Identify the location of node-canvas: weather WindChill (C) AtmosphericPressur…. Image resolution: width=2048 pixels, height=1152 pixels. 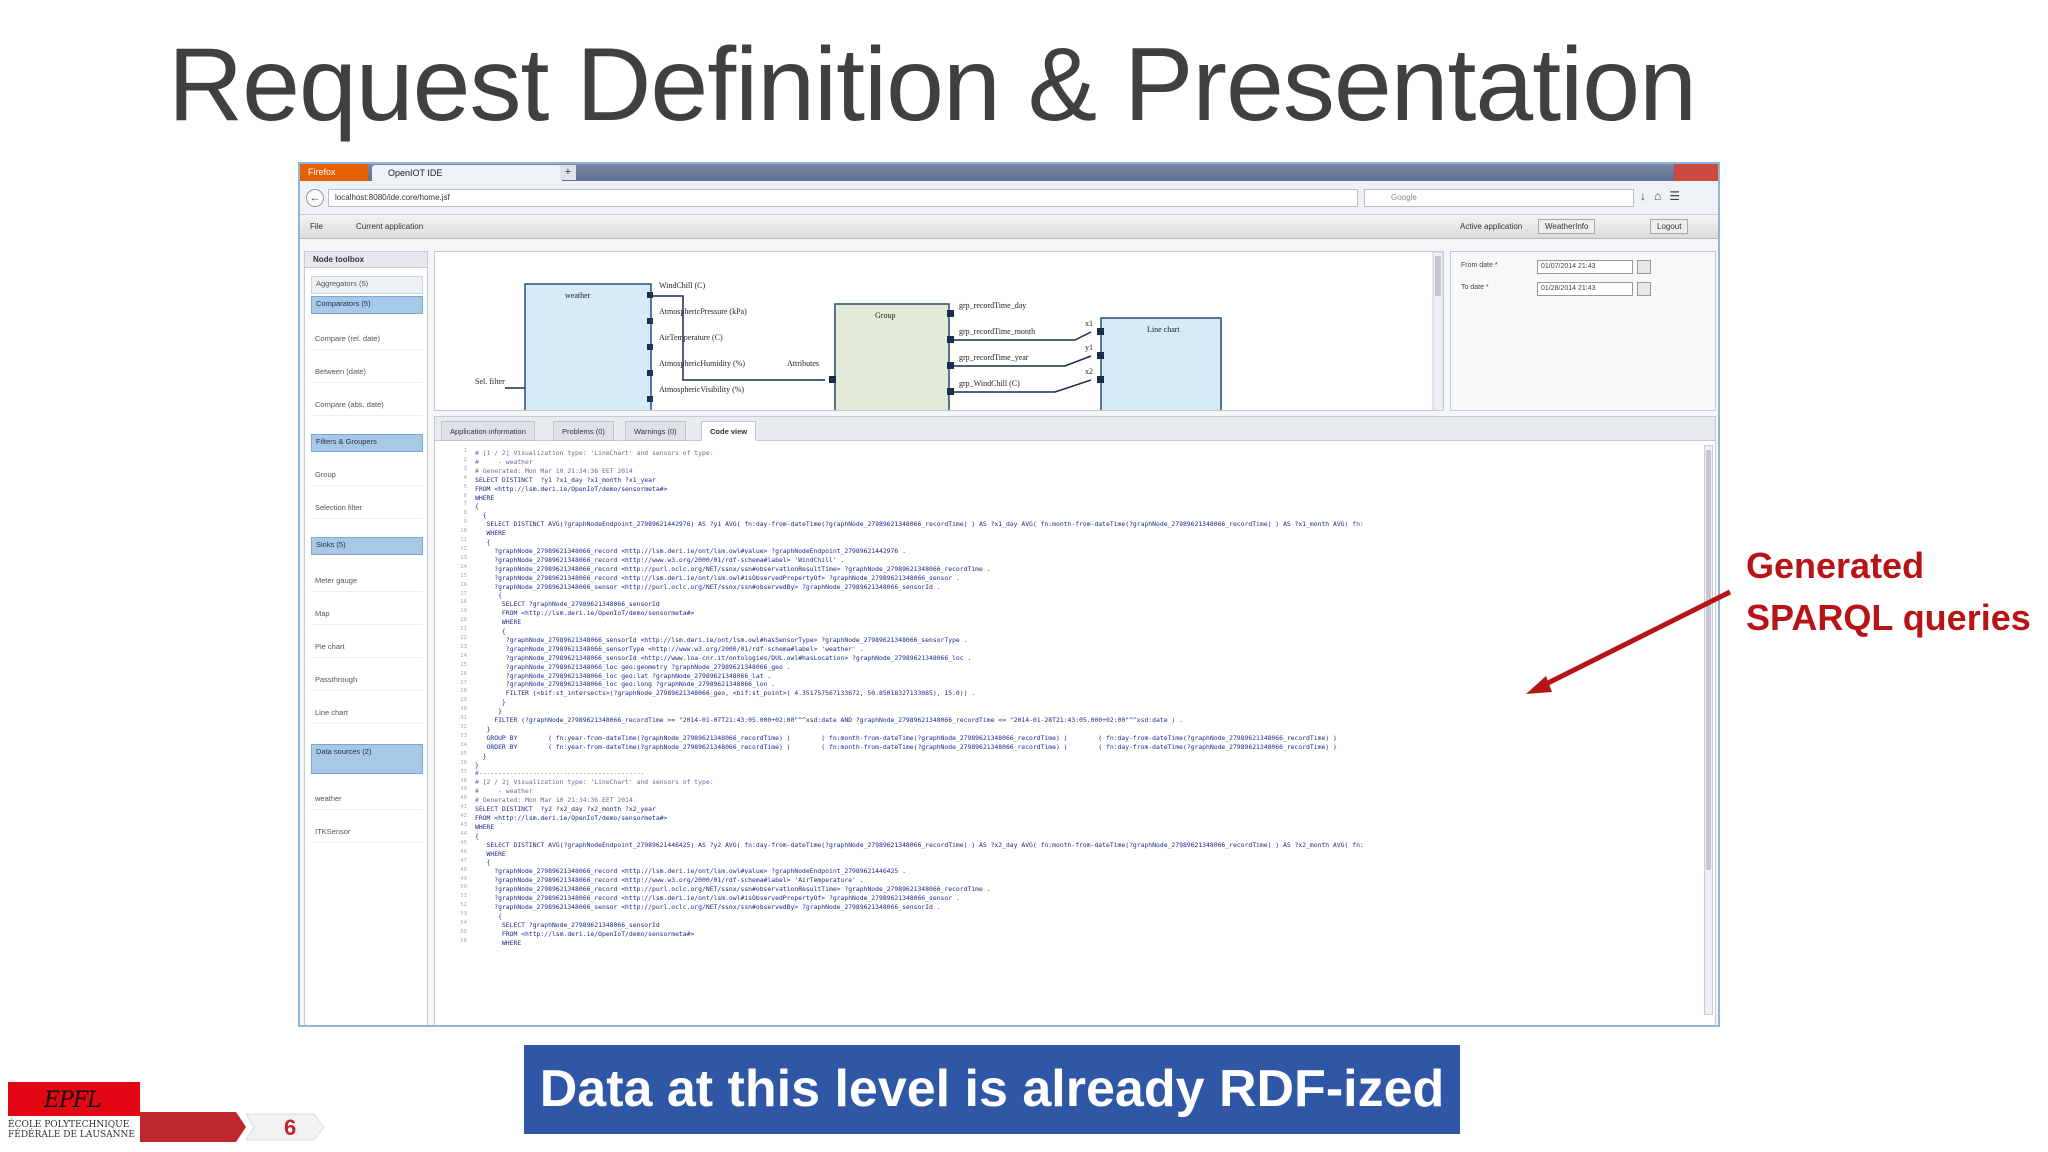
(939, 331).